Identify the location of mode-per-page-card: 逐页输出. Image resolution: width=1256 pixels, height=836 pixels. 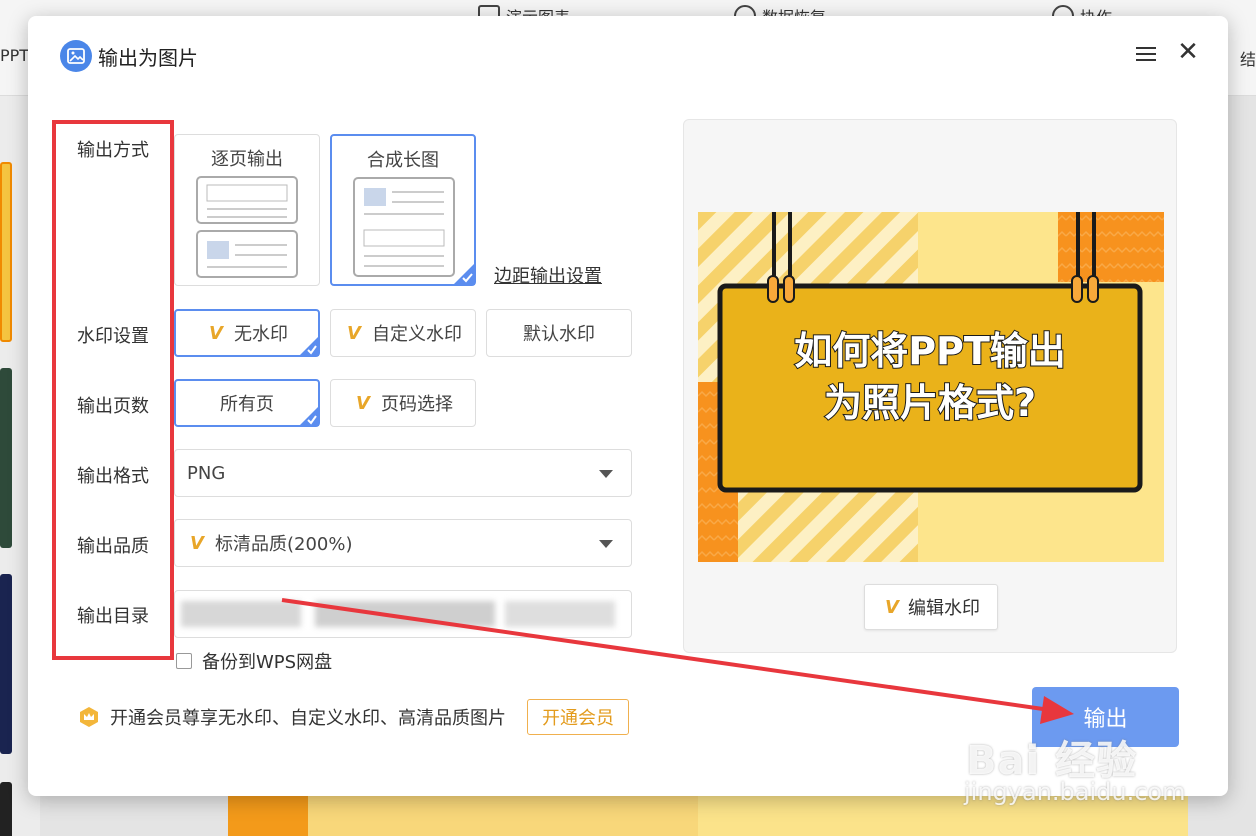
(247, 210).